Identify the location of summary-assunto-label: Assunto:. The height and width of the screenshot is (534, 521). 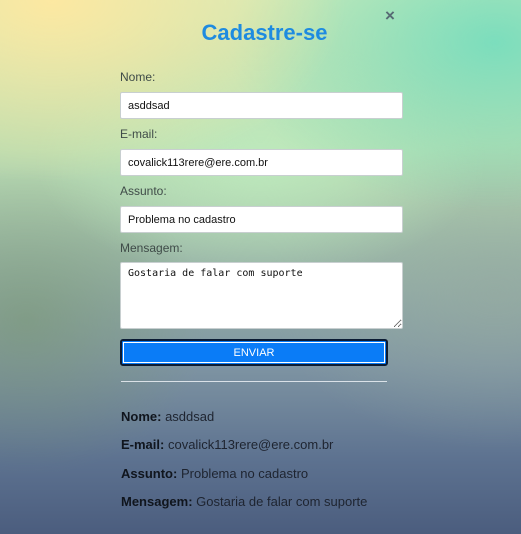
(149, 473).